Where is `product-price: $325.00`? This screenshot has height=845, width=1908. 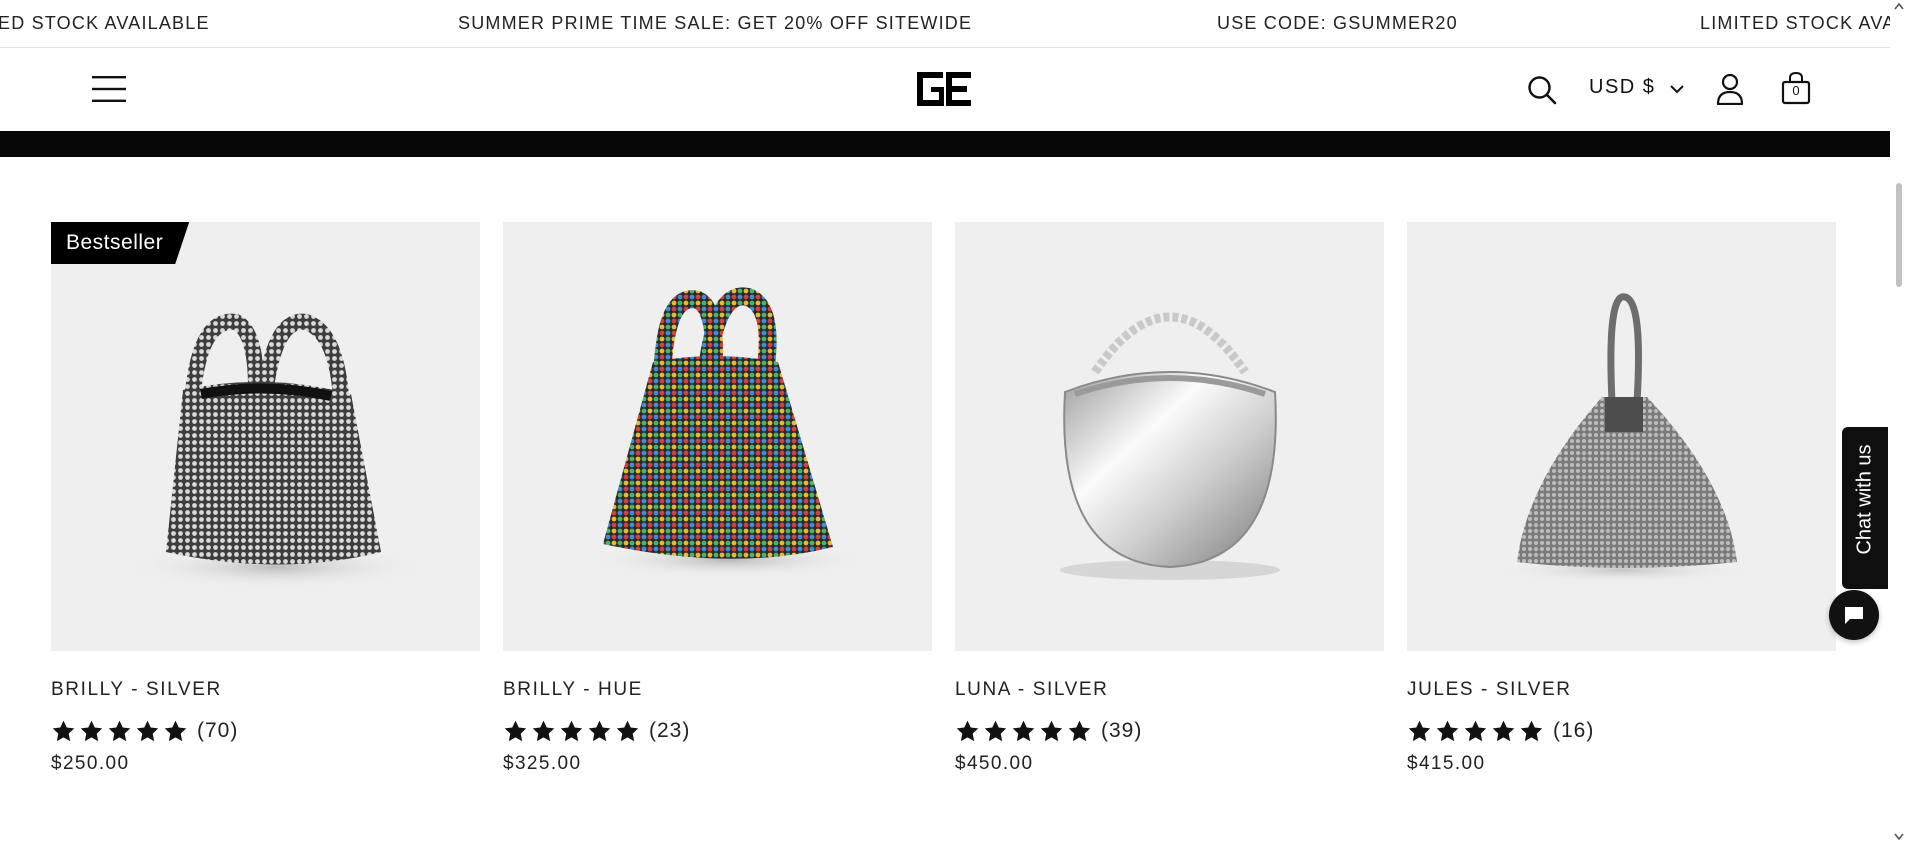 product-price: $325.00 is located at coordinates (542, 763).